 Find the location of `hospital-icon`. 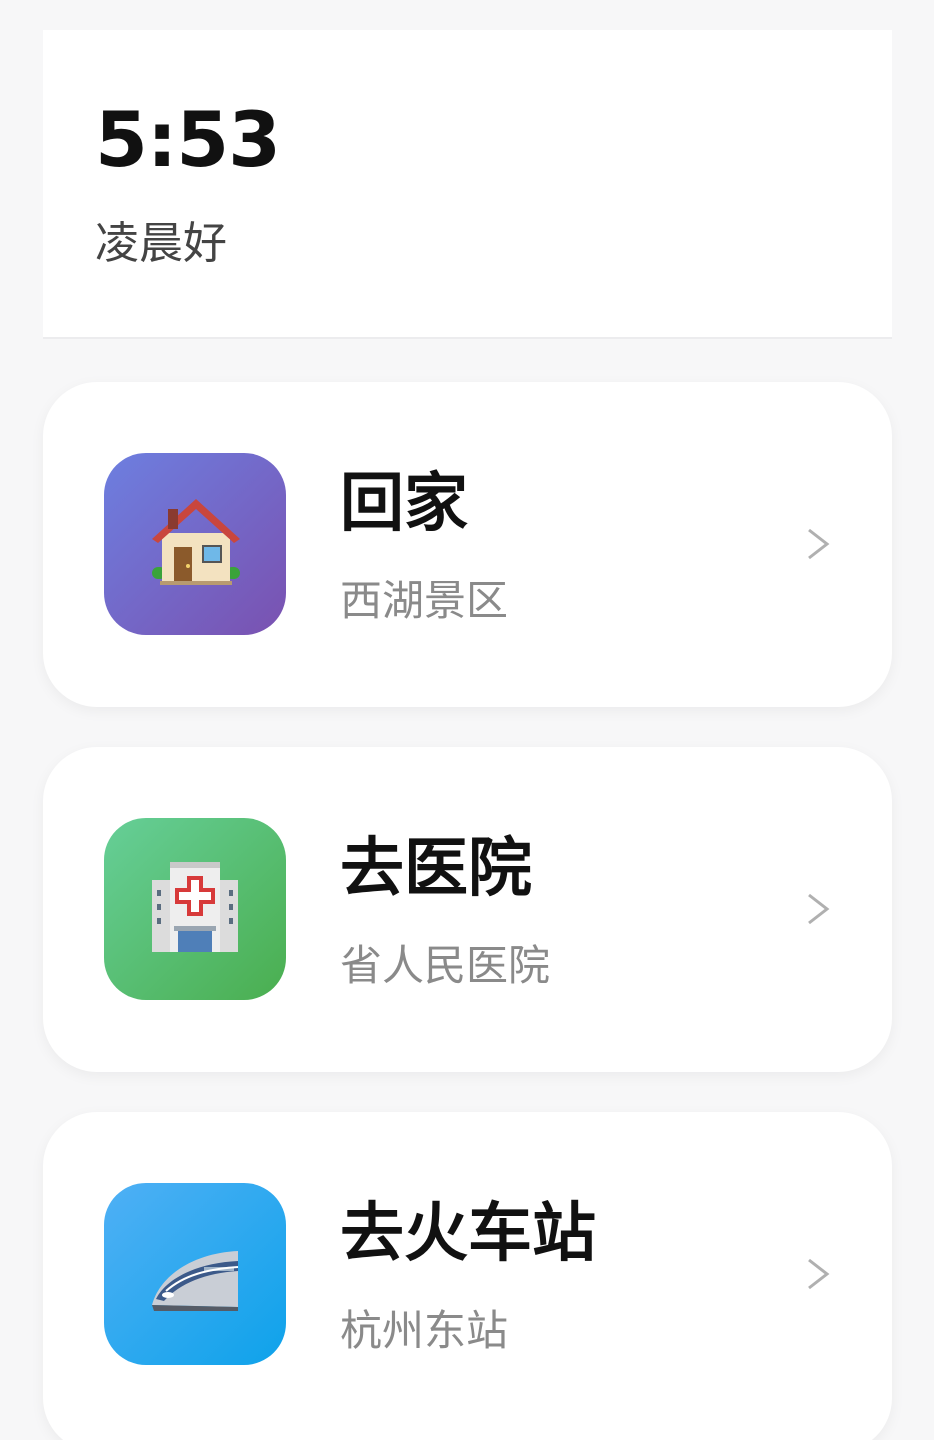

hospital-icon is located at coordinates (195, 907).